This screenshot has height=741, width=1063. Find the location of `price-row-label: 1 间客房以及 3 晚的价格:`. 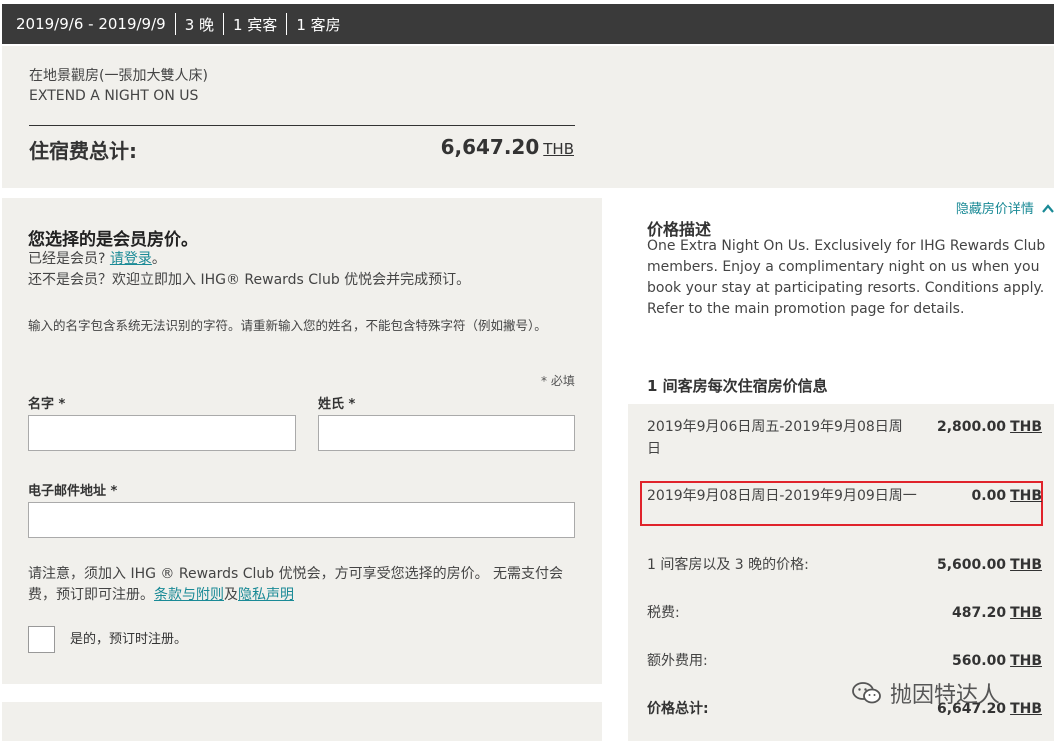

price-row-label: 1 间客房以及 3 晚的价格: is located at coordinates (728, 565).